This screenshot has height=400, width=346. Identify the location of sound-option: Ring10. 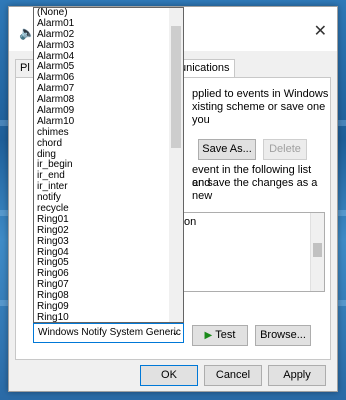
(102, 317).